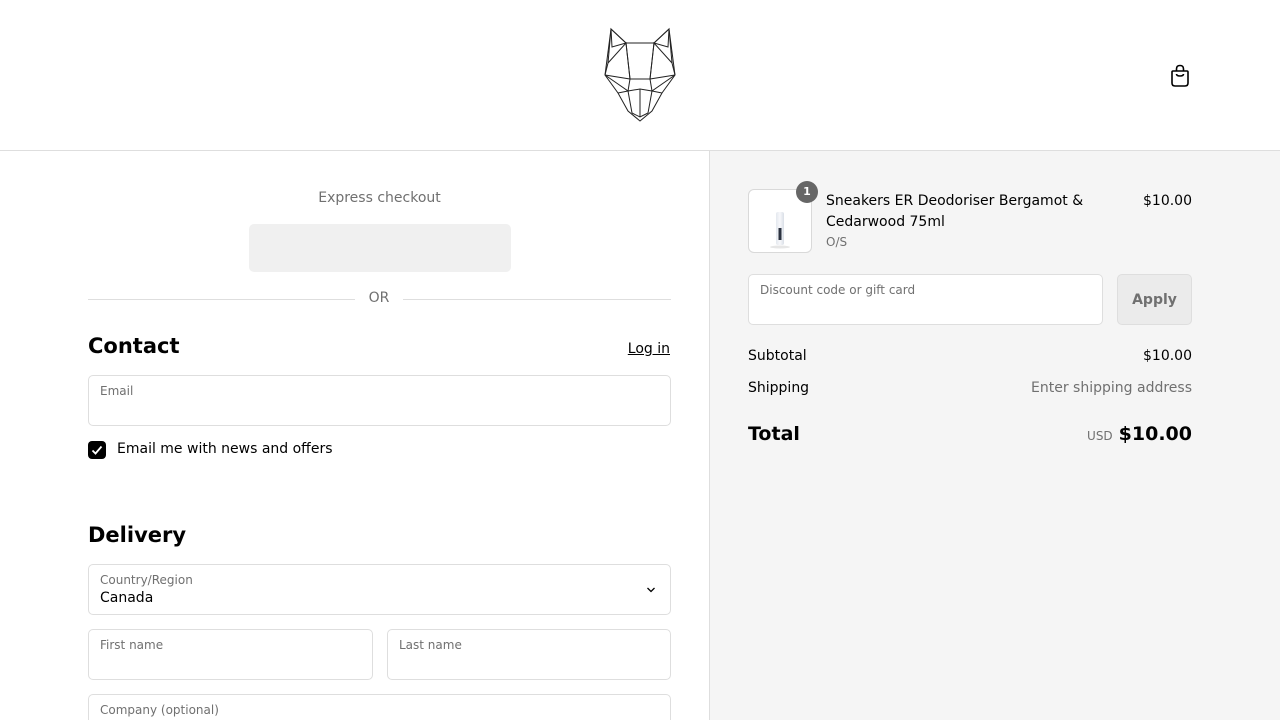 This screenshot has width=1280, height=720. I want to click on total-amount: USD $10.00, so click(1139, 434).